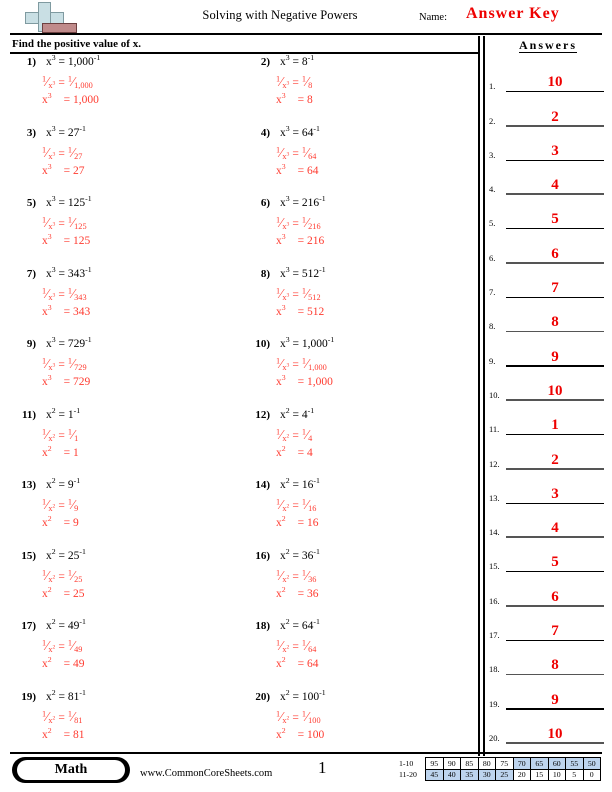 Image resolution: width=612 pixels, height=792 pixels. I want to click on problem-number: 11), so click(28, 414).